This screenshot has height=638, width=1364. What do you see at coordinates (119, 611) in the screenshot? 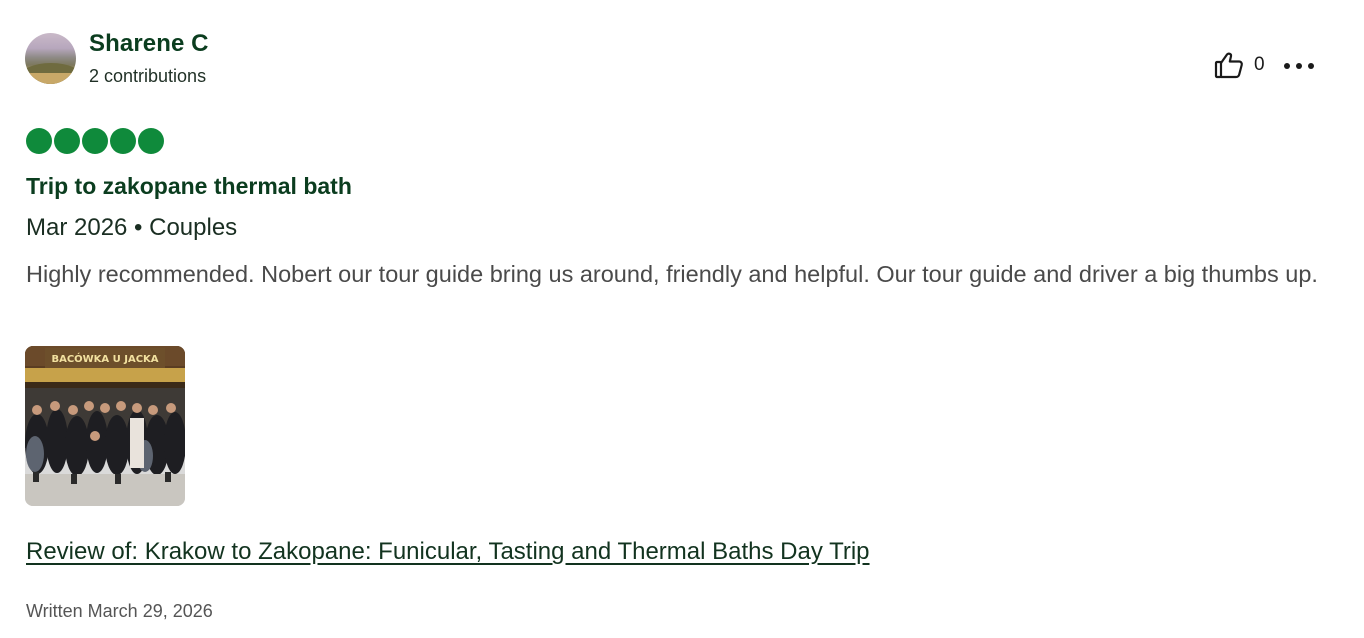
I see `written-date: Written March 29, 2026` at bounding box center [119, 611].